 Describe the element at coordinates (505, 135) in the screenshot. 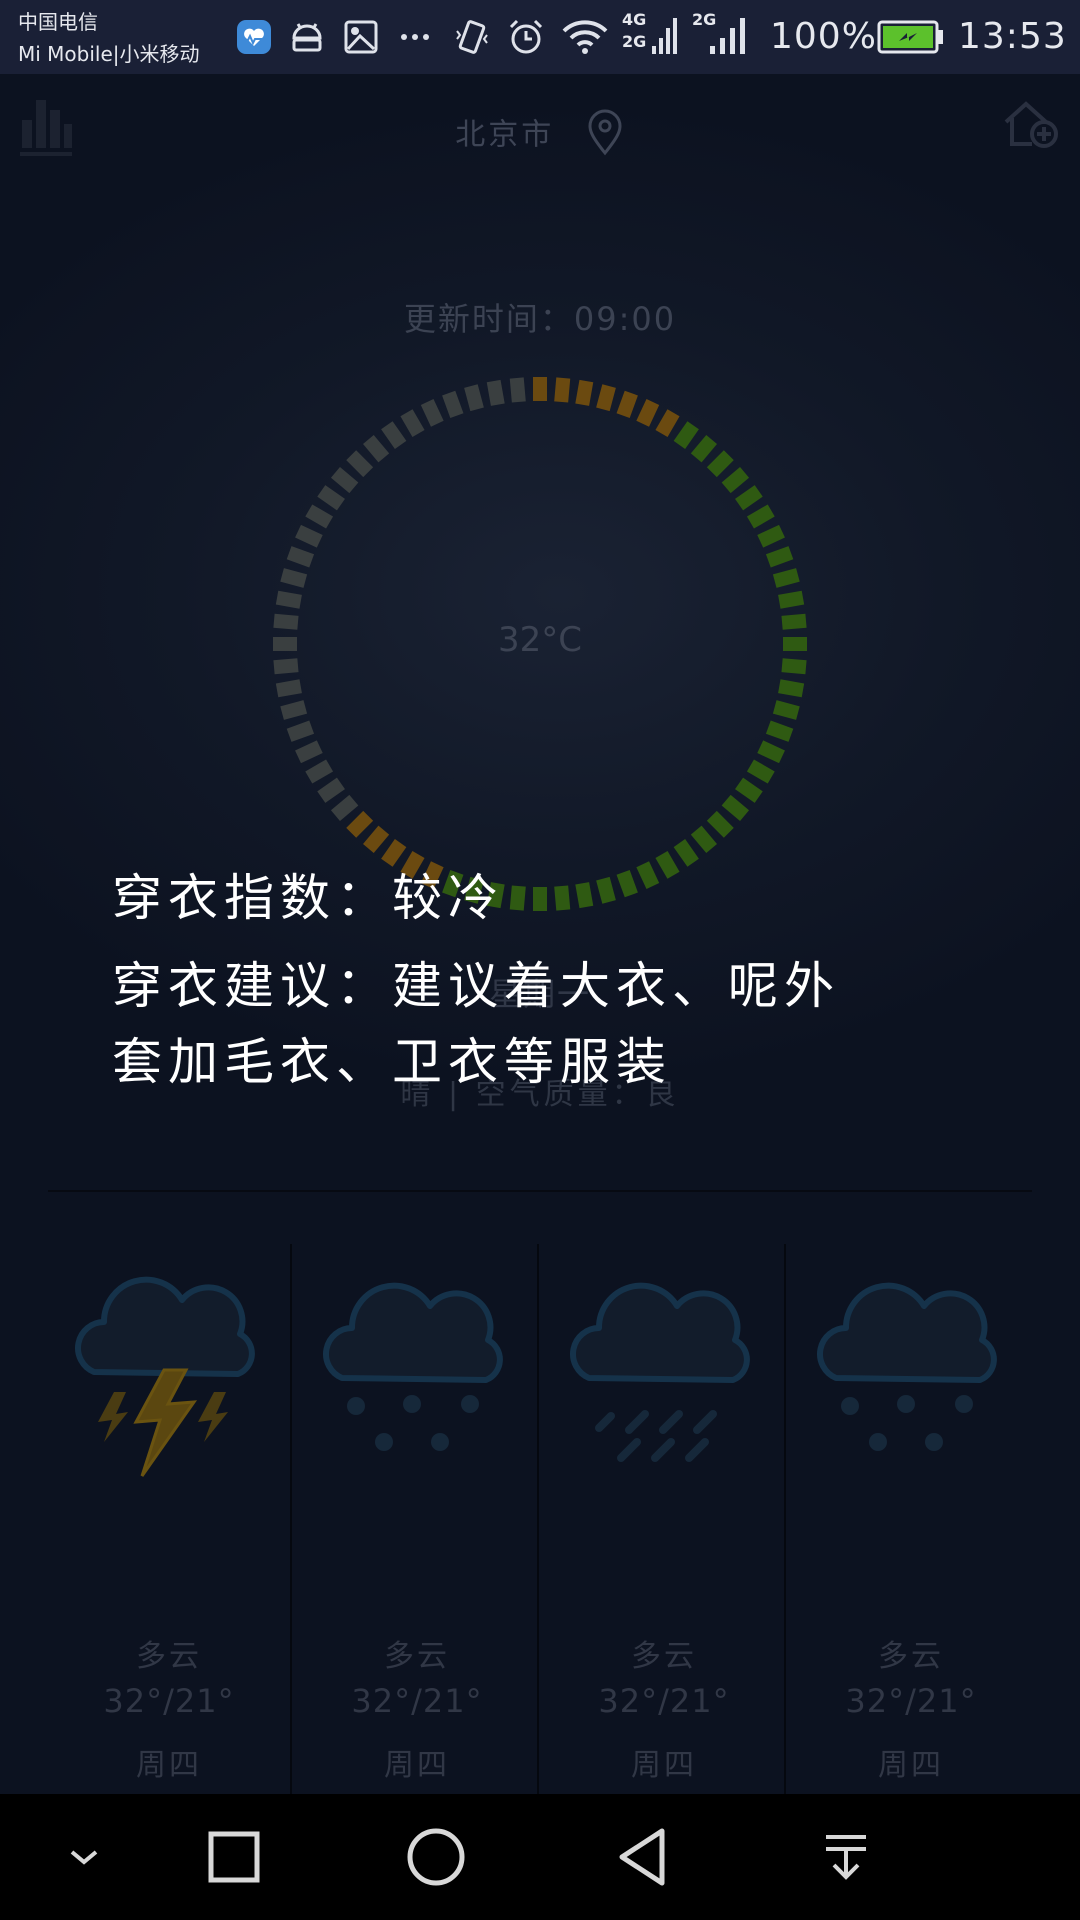

I see `city-label: 北京市` at that location.